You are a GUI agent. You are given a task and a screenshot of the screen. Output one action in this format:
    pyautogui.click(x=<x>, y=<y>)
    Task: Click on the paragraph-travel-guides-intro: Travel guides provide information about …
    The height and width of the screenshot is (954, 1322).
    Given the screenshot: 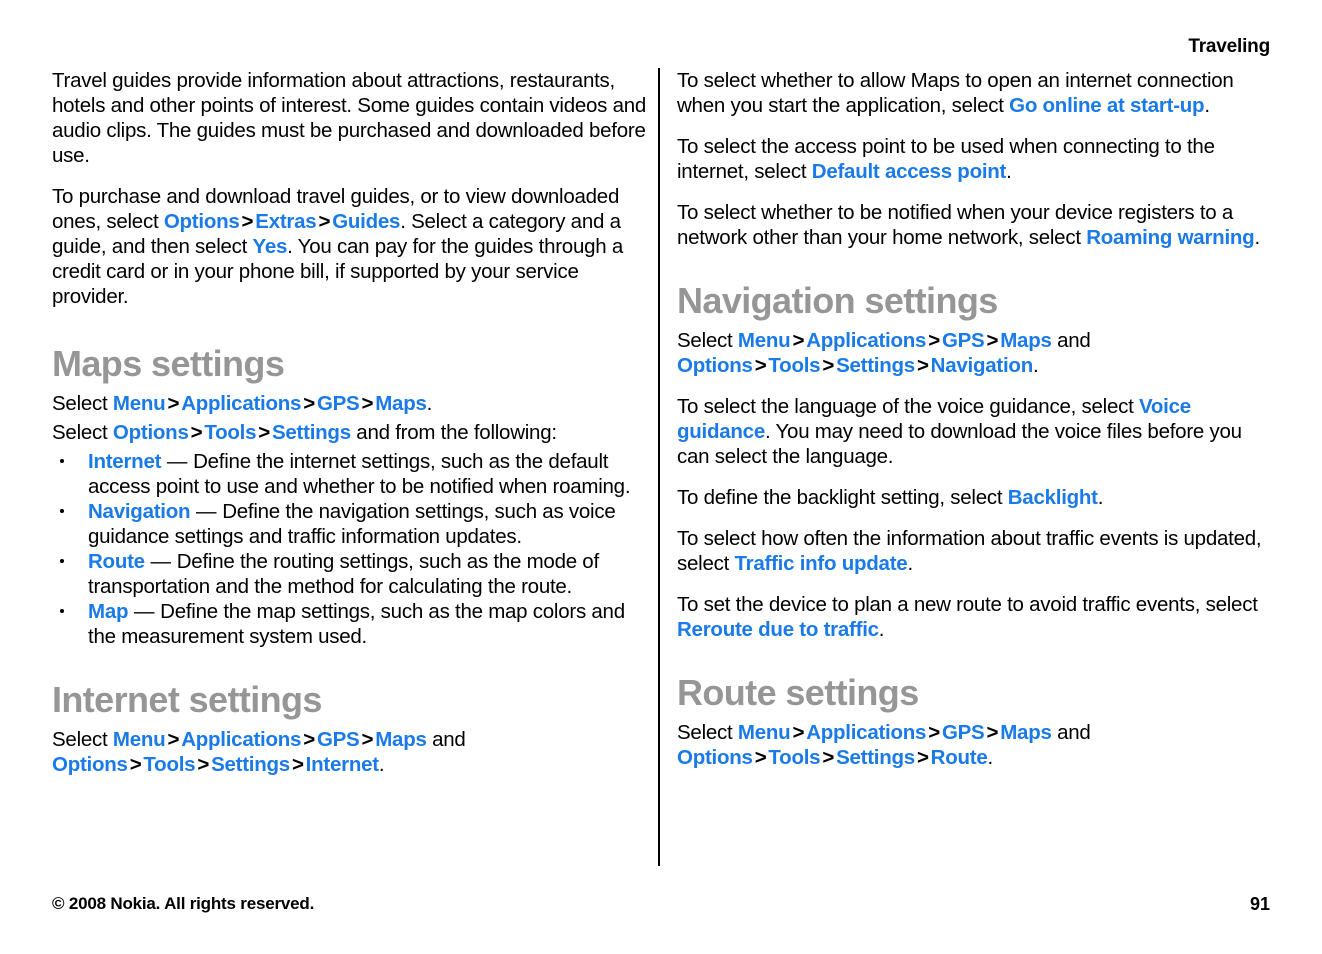 What is the action you would take?
    pyautogui.click(x=350, y=118)
    